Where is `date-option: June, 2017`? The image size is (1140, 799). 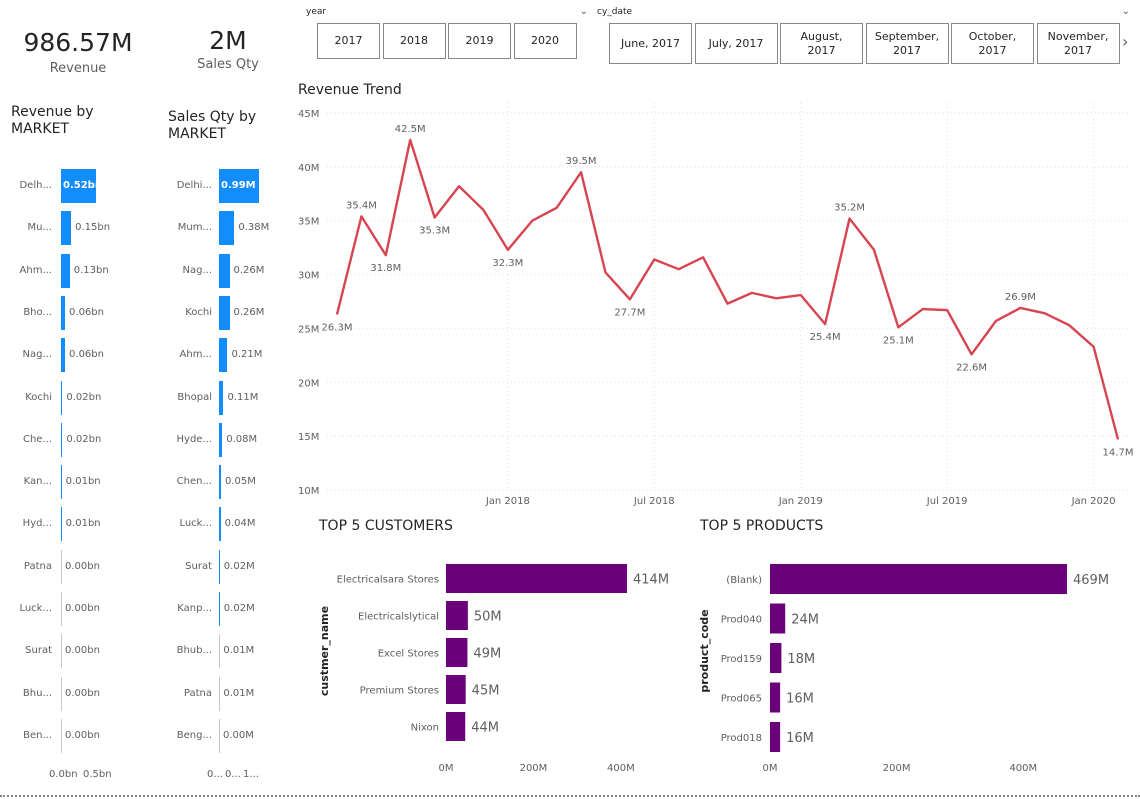
date-option: June, 2017 is located at coordinates (650, 43).